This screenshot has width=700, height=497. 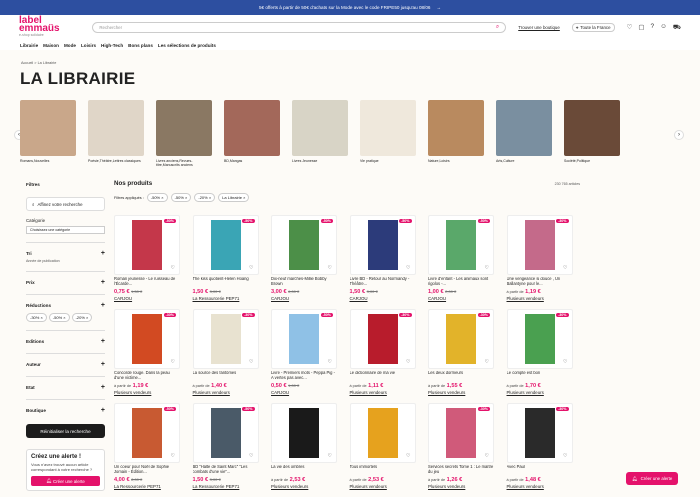 What do you see at coordinates (65, 481) in the screenshot?
I see `create-alert-button: 🔔︎ Créer une alerte` at bounding box center [65, 481].